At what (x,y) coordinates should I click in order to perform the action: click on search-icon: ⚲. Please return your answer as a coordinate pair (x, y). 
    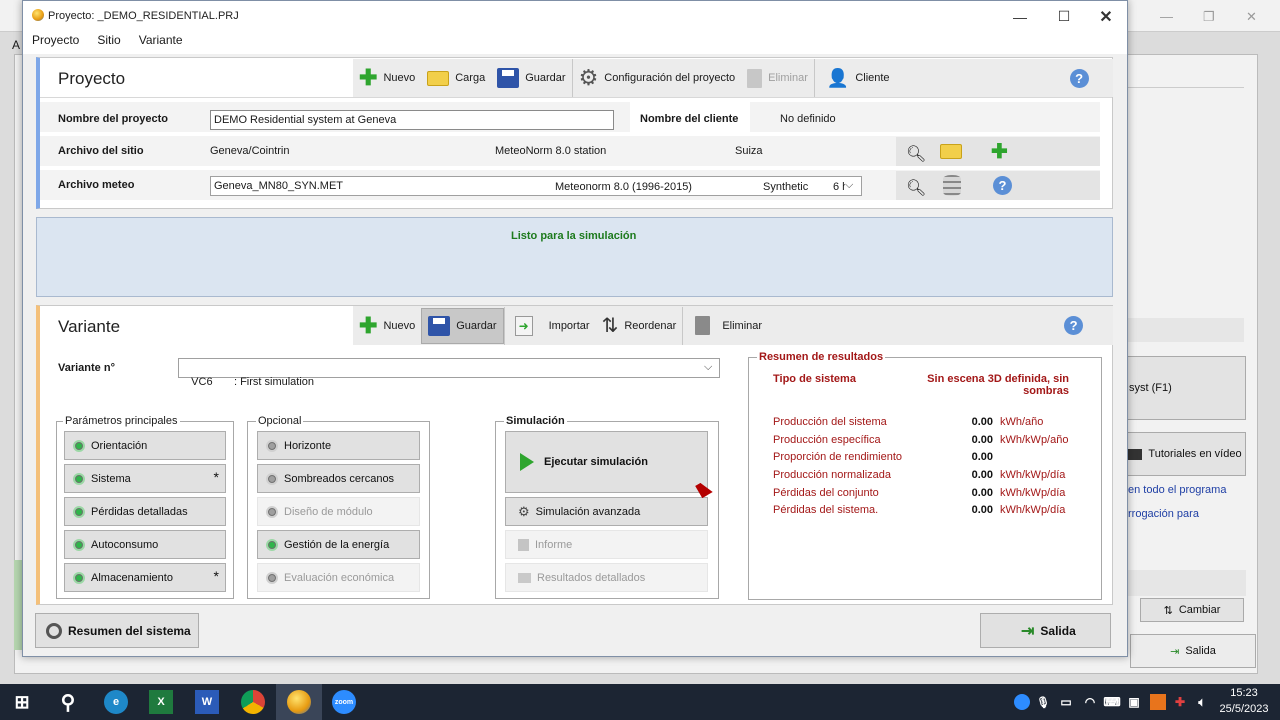
    Looking at the image, I should click on (68, 702).